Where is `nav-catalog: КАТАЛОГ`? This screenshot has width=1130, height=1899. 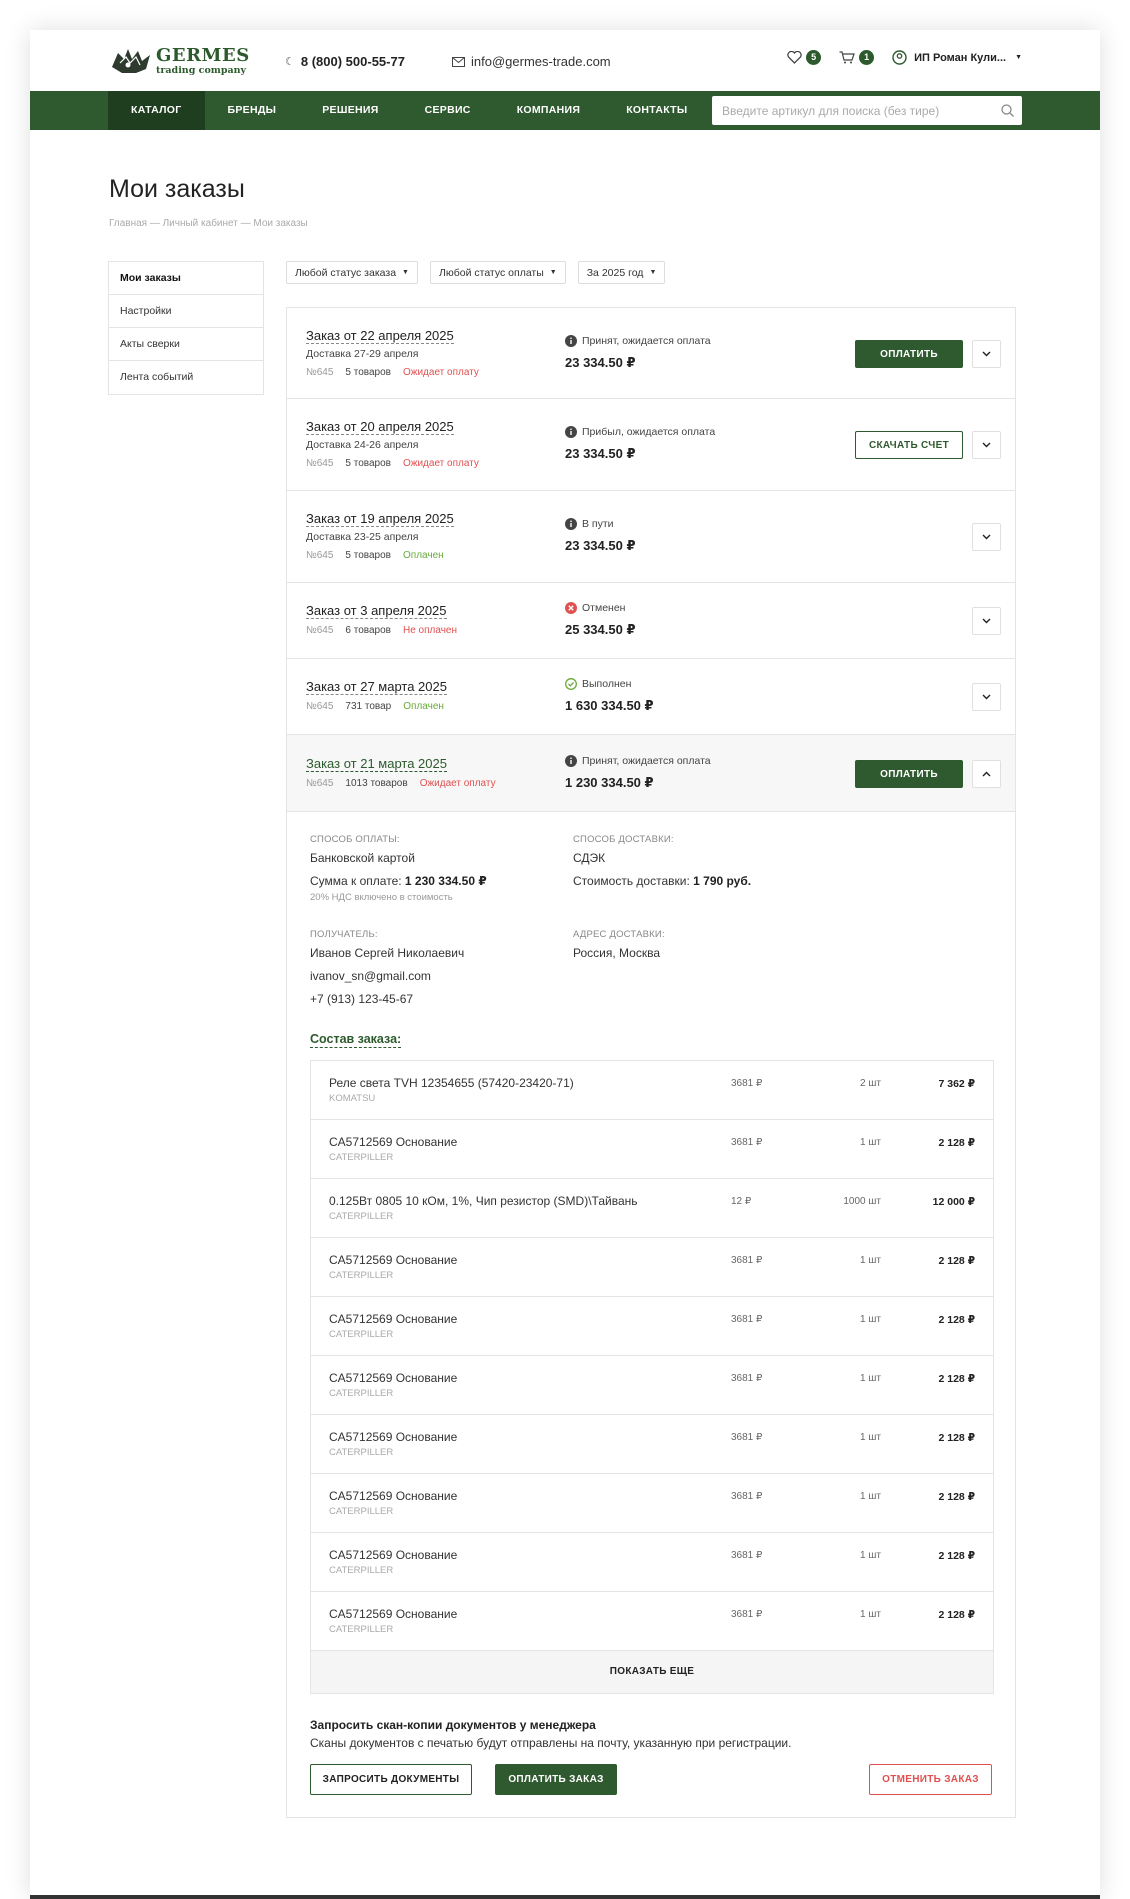
nav-catalog: КАТАЛОГ is located at coordinates (156, 110).